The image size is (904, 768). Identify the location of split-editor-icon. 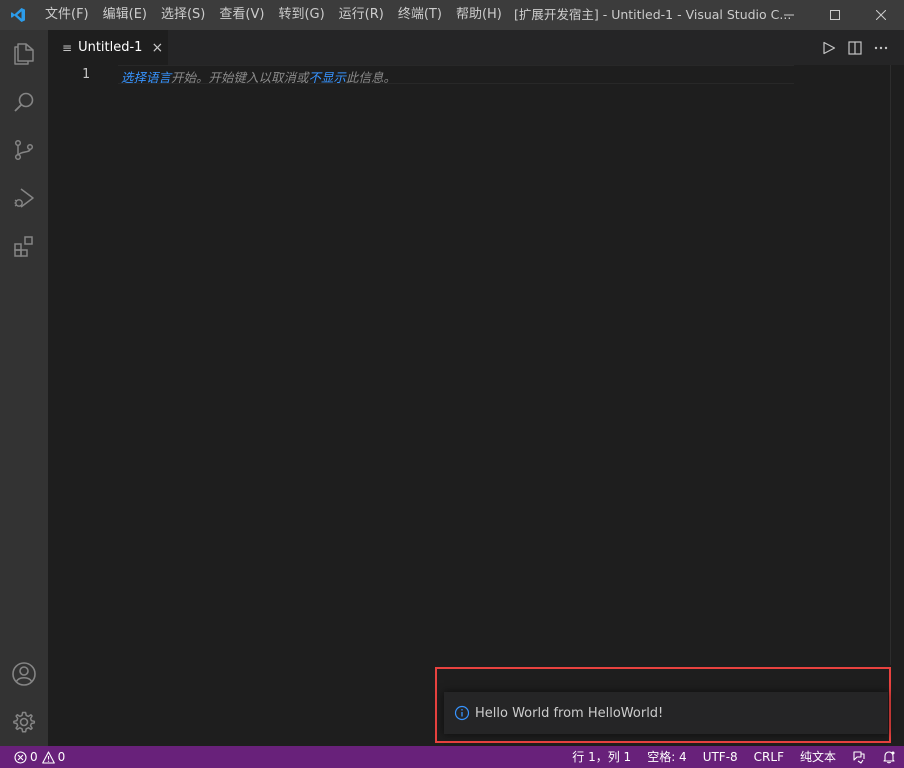
(855, 48).